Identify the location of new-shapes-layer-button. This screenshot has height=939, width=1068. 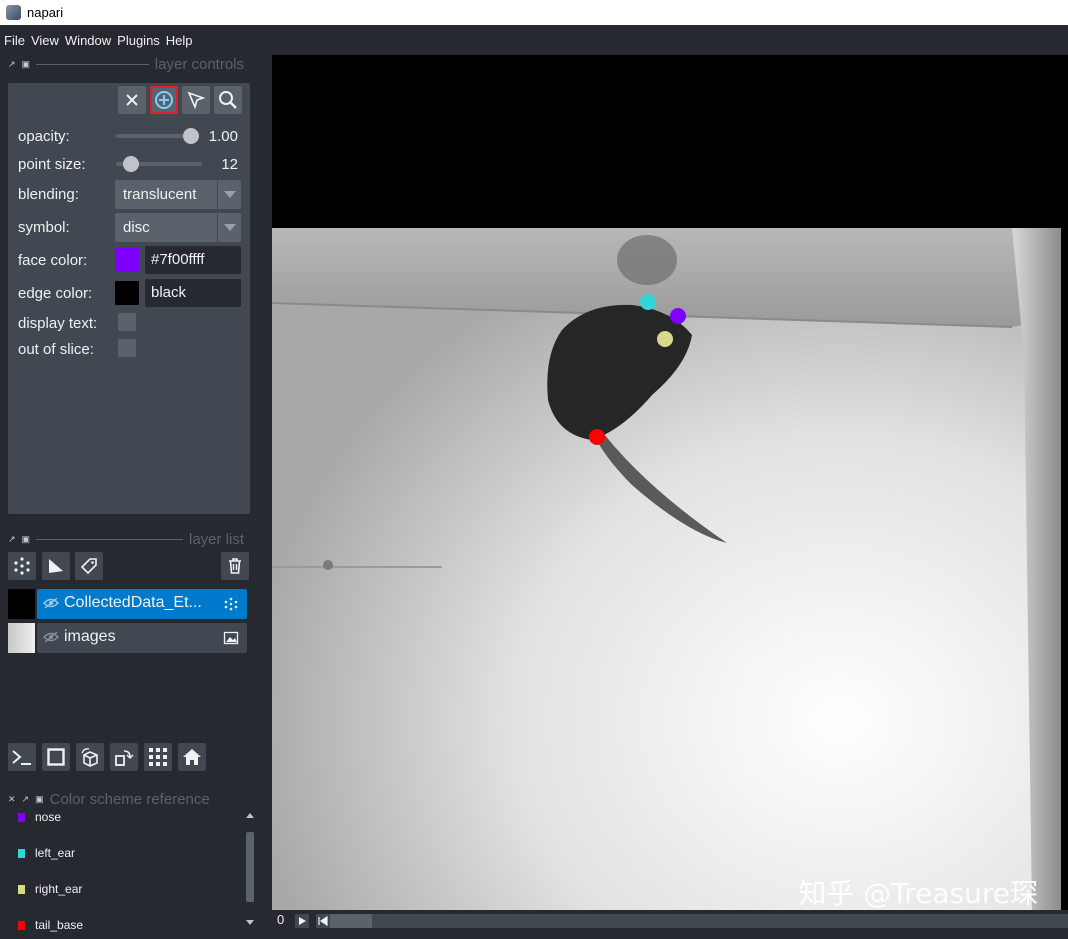
(56, 566).